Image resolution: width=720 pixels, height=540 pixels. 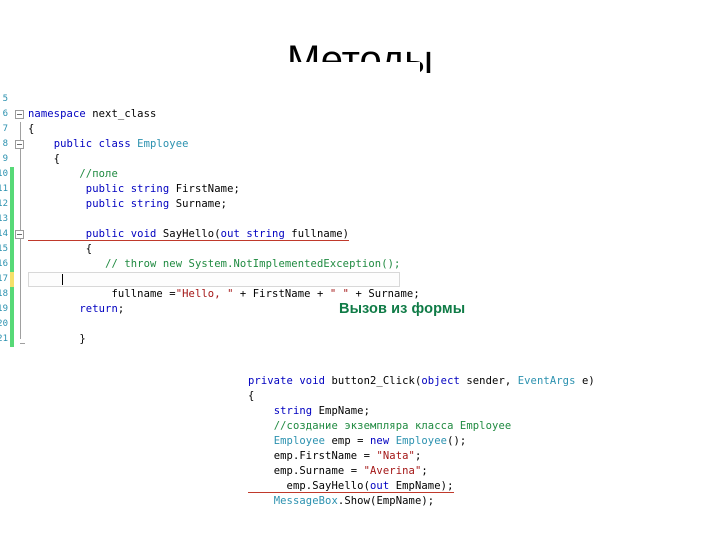 I want to click on line-number: 13, so click(x=4, y=219).